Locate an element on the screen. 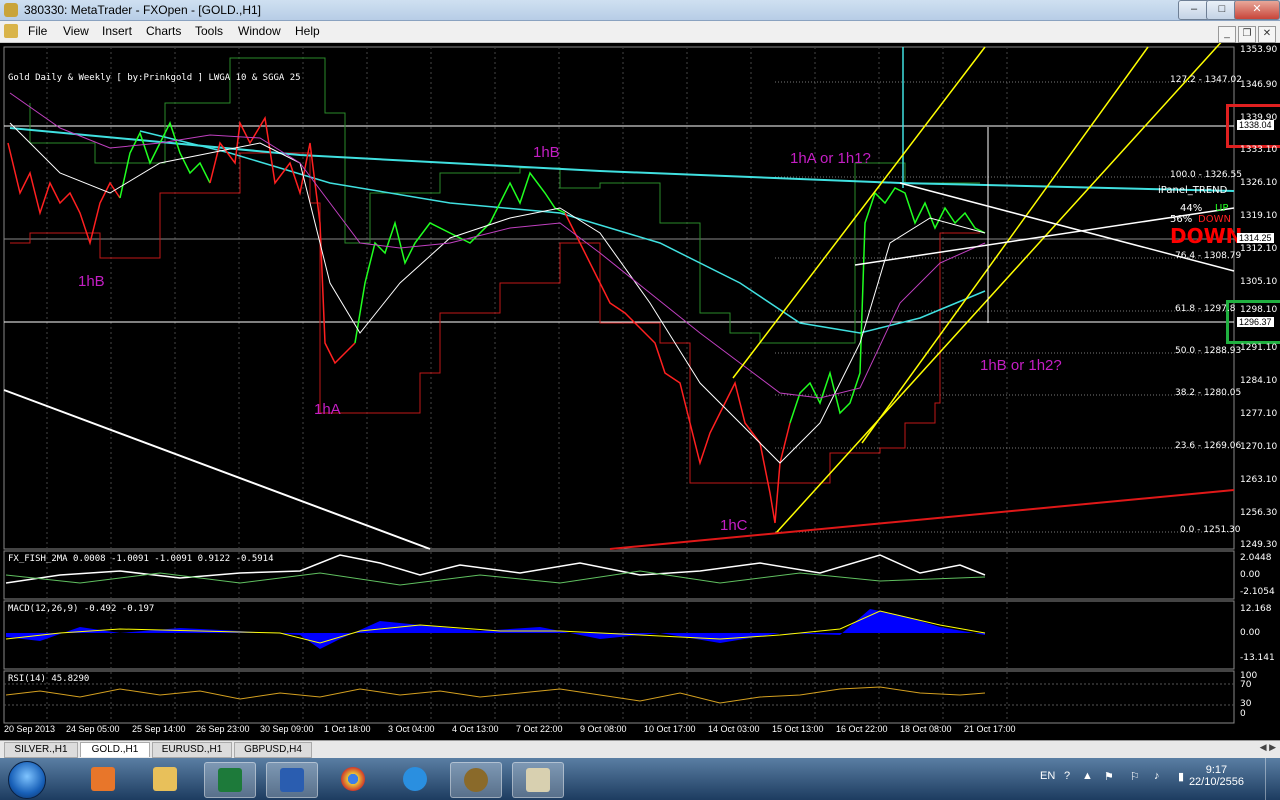  taskbar-paint is located at coordinates (538, 780).